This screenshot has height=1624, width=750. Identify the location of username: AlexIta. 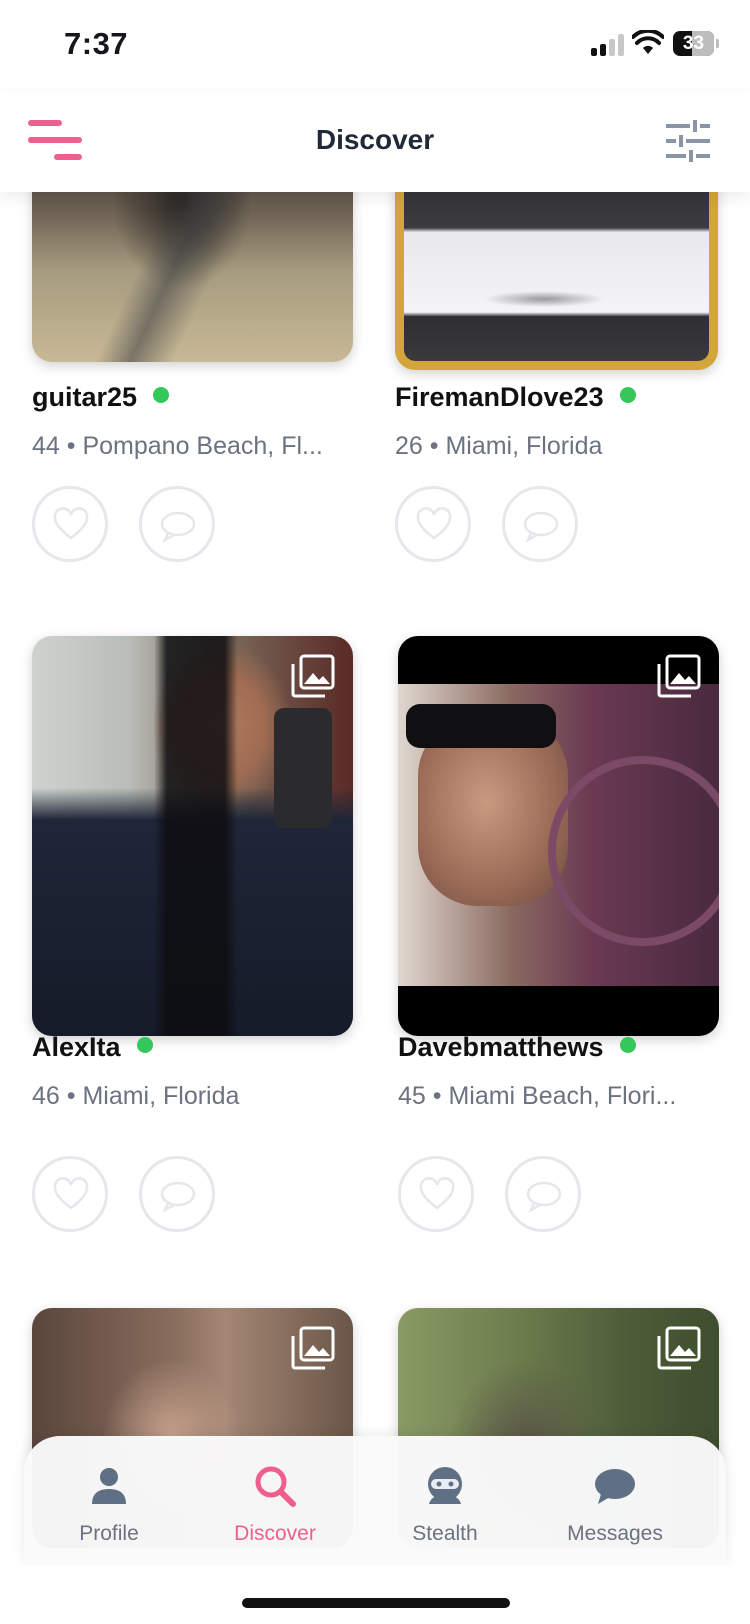
(92, 1047).